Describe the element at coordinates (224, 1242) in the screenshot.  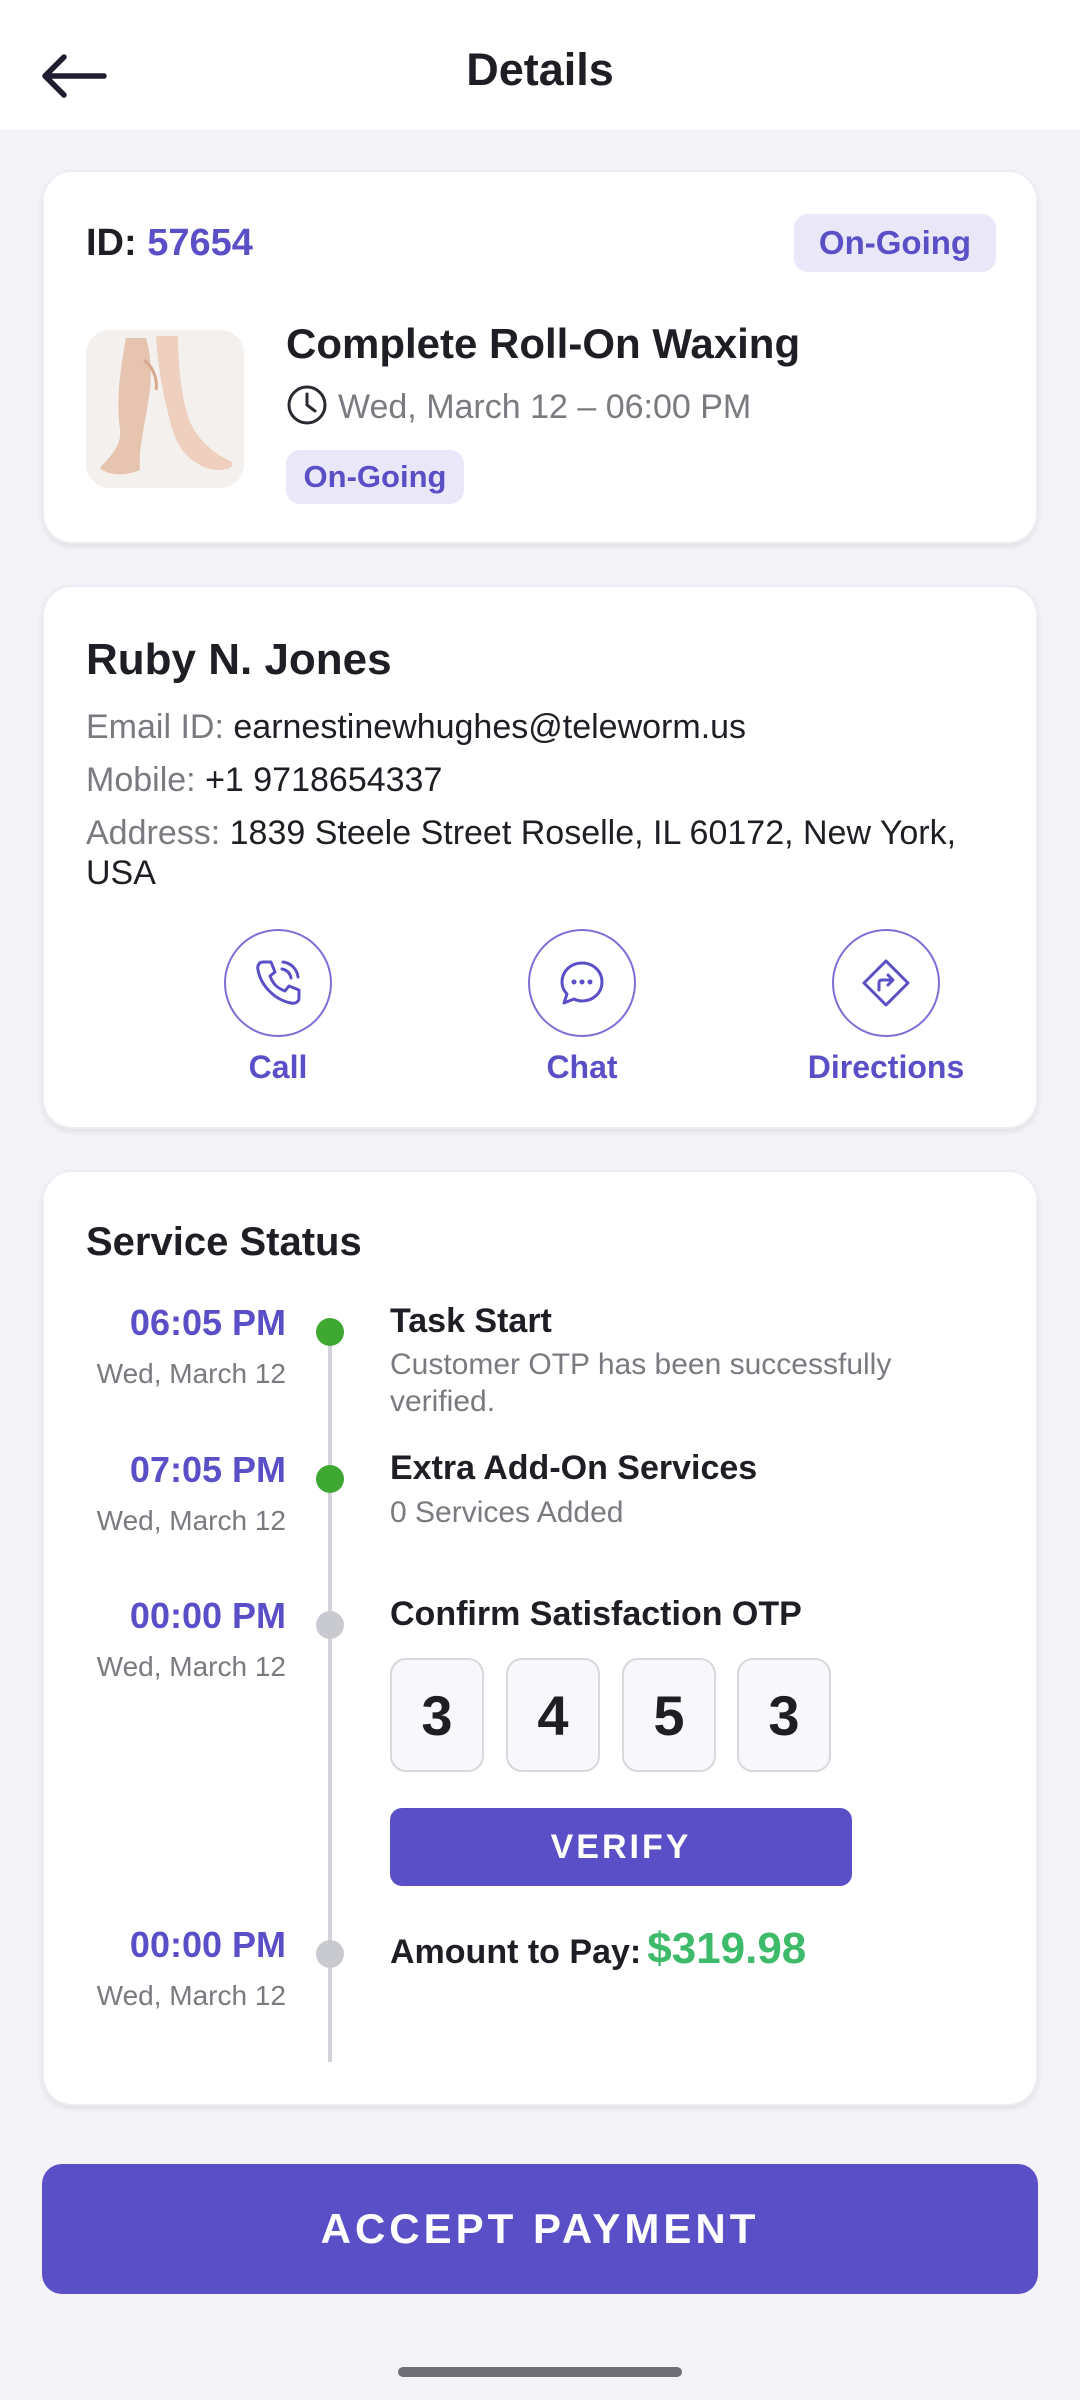
I see `service-status-title: Service Status` at that location.